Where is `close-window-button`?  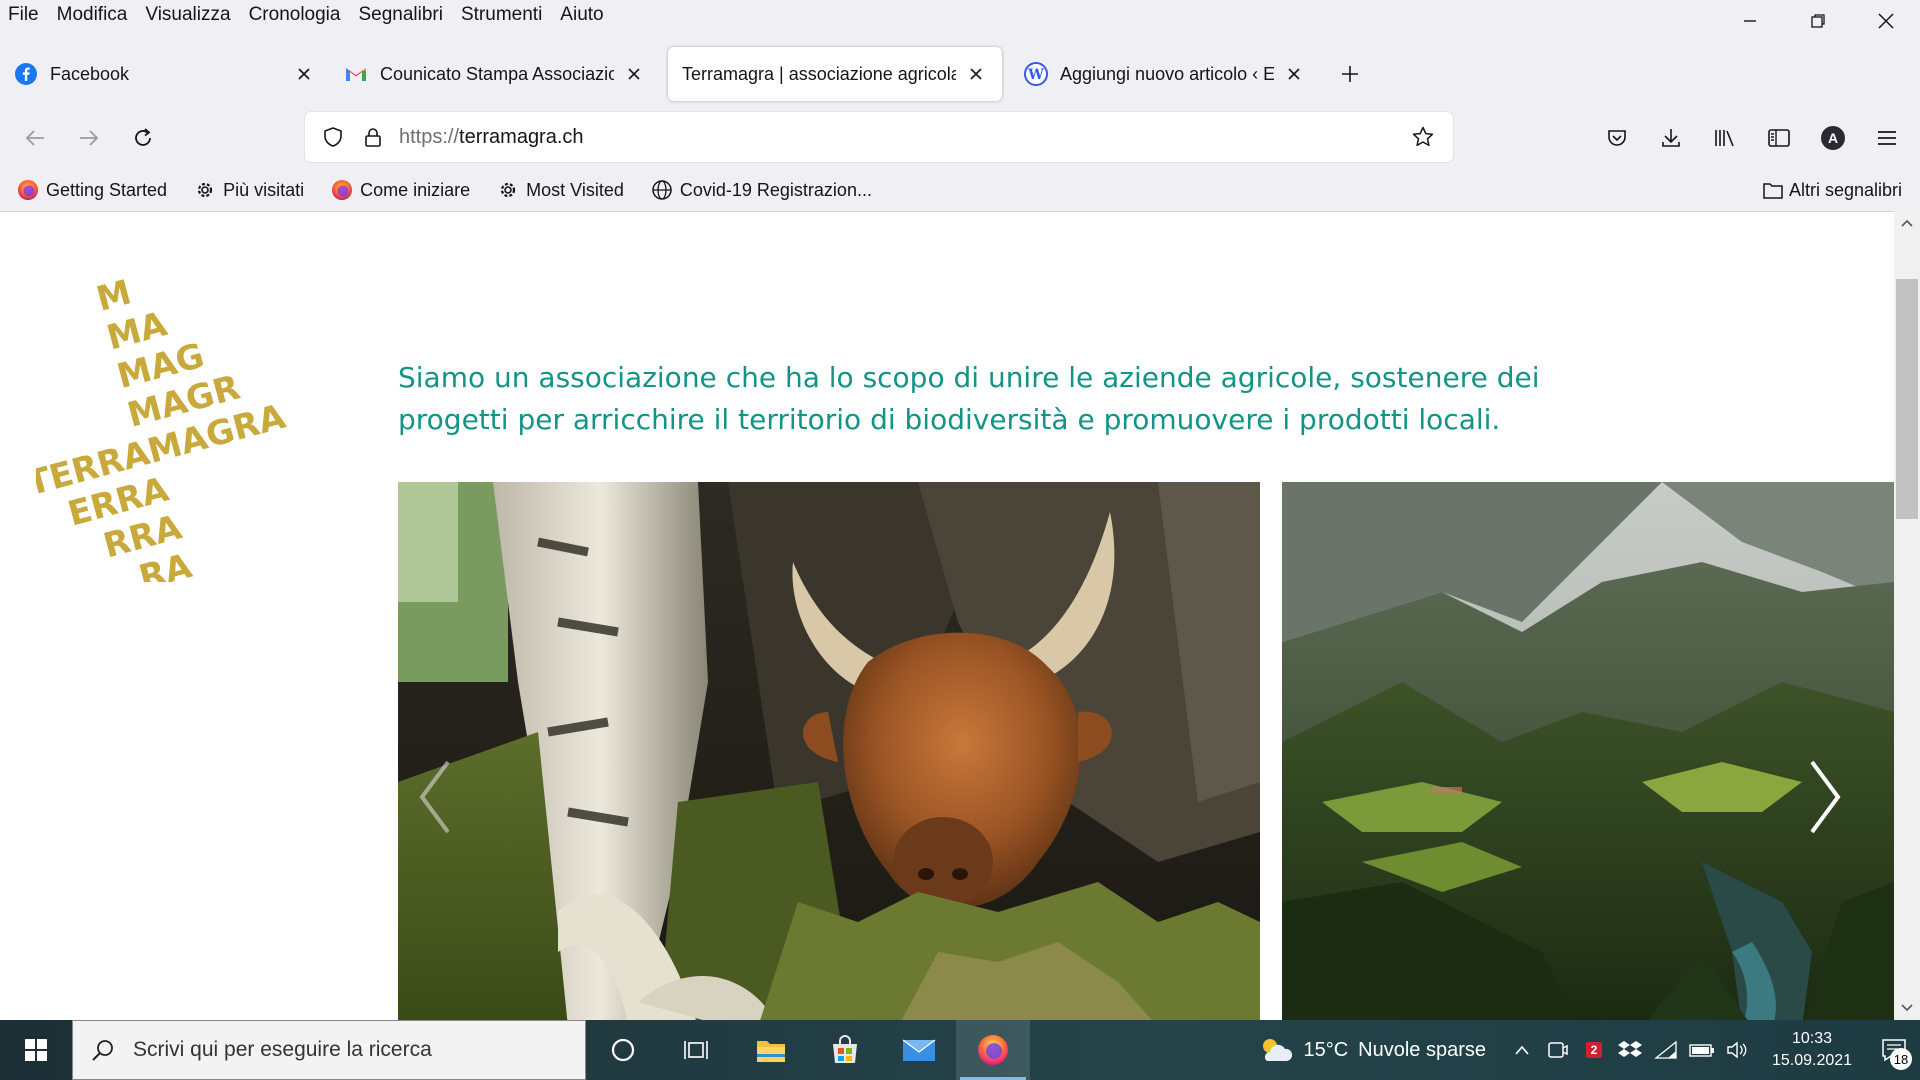 close-window-button is located at coordinates (1886, 21).